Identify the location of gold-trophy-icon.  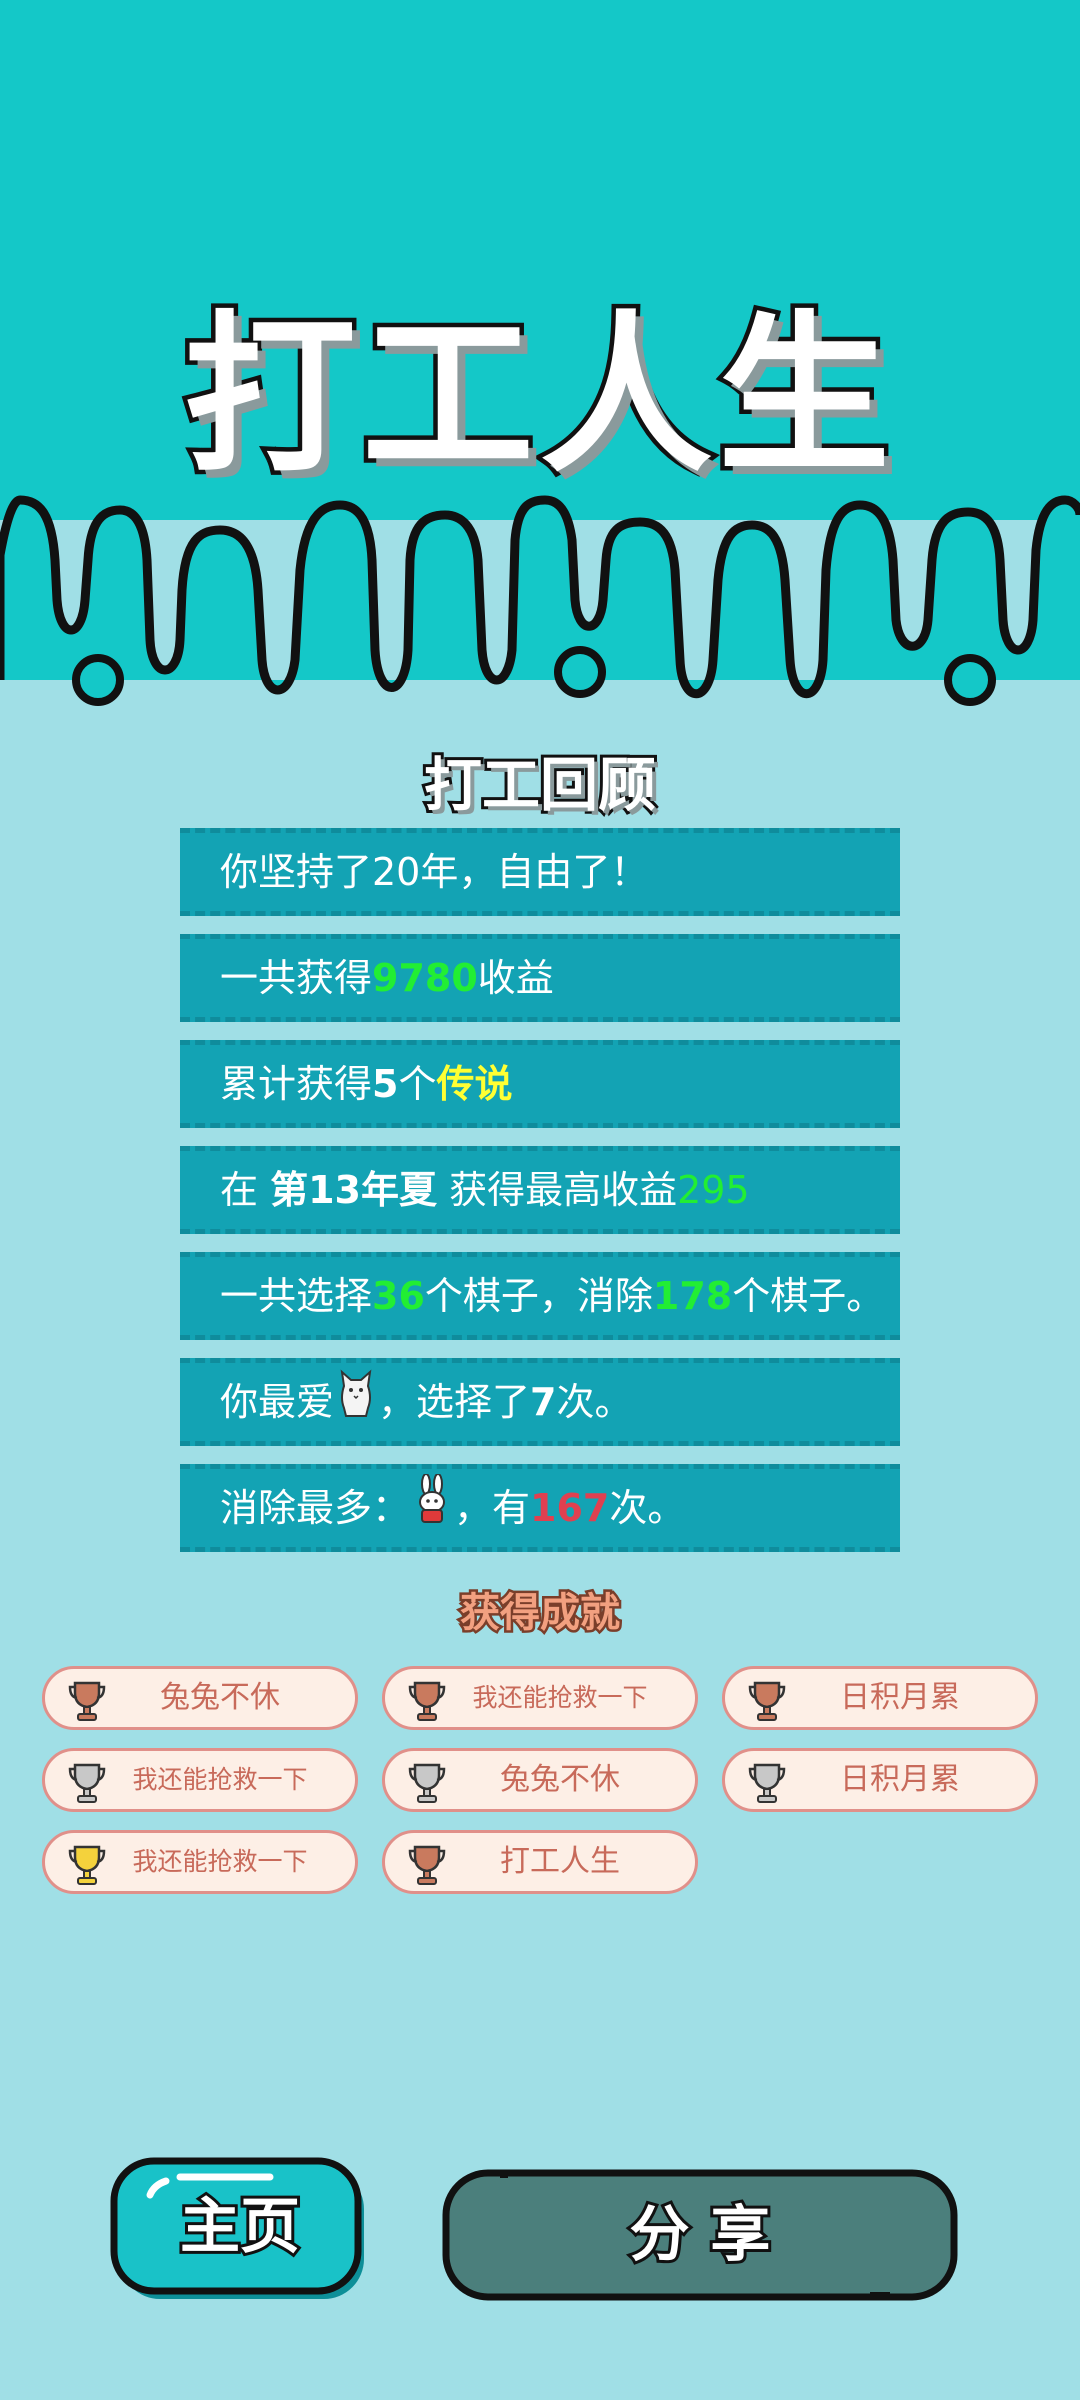
(87, 1875).